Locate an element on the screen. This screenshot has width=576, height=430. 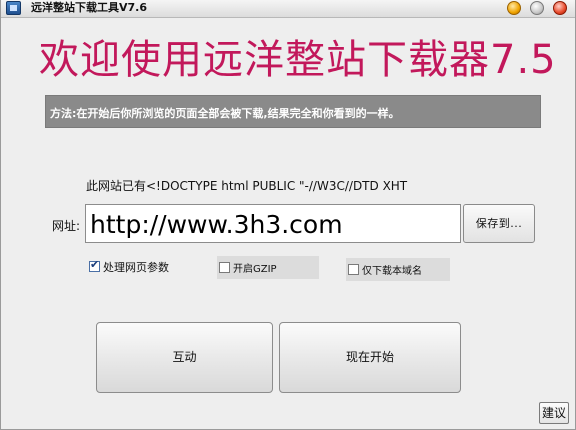
method-banner: 方法:在开始后你所浏览的页面全部会被下载,结果完全和你看到的一样。 is located at coordinates (293, 111).